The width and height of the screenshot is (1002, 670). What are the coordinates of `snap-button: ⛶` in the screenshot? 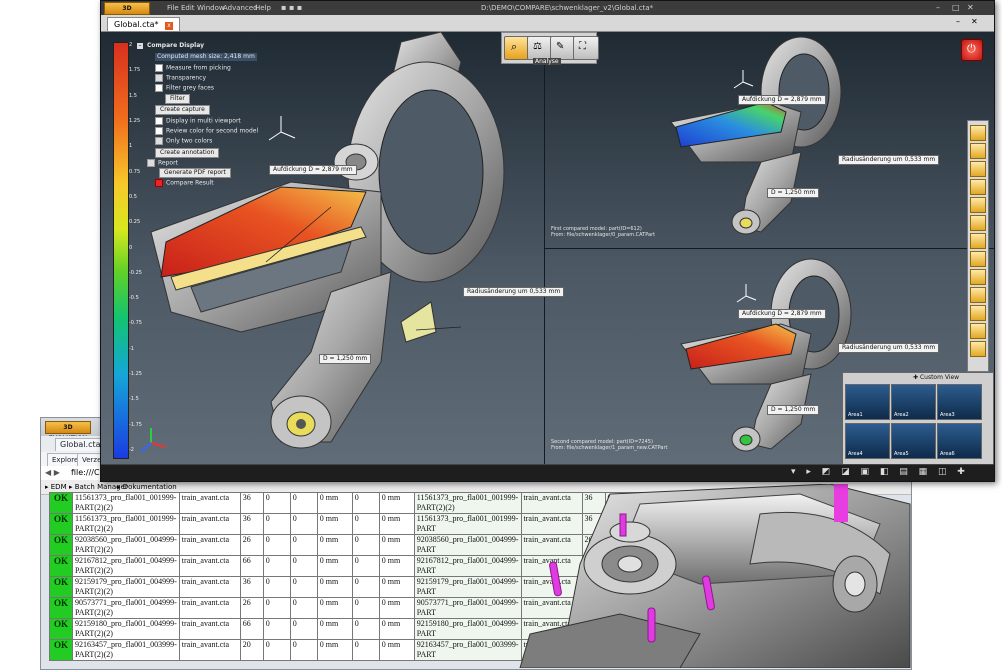 It's located at (586, 48).